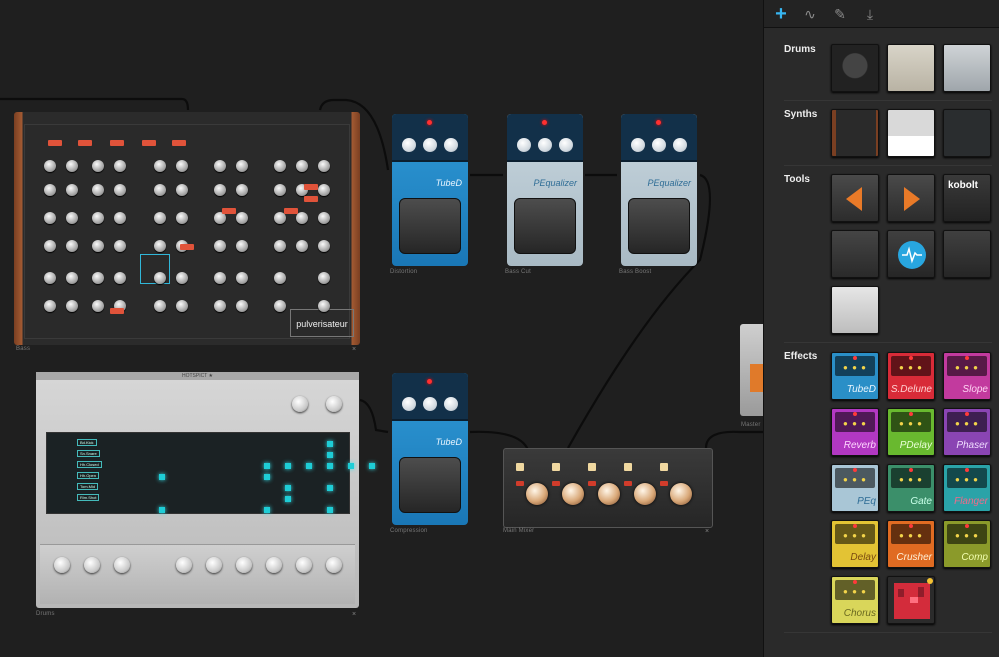 Image resolution: width=999 pixels, height=657 pixels. Describe the element at coordinates (187, 228) in the screenshot. I see `pulverisateur-synth: pulverisateur` at that location.